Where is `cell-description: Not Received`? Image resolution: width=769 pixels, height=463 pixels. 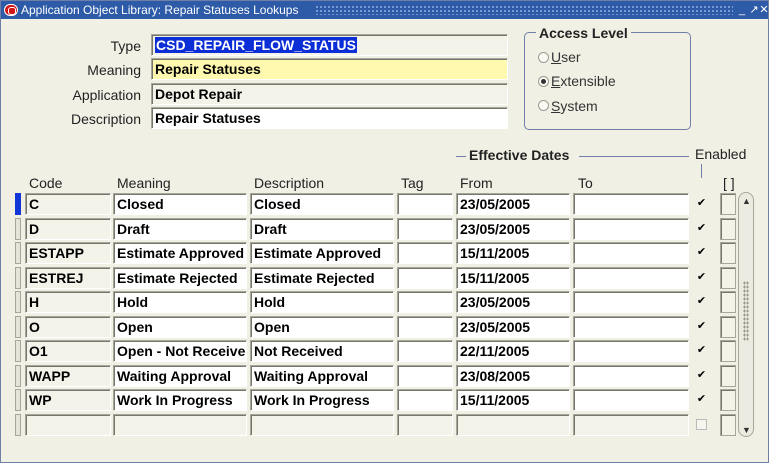
cell-description: Not Received is located at coordinates (322, 351).